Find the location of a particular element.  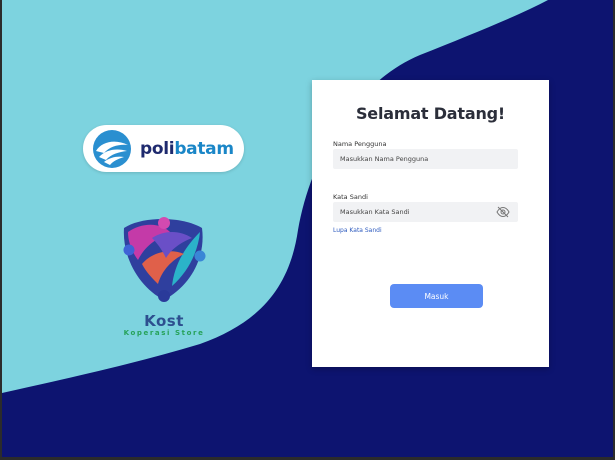

eye-off-icon is located at coordinates (503, 212).